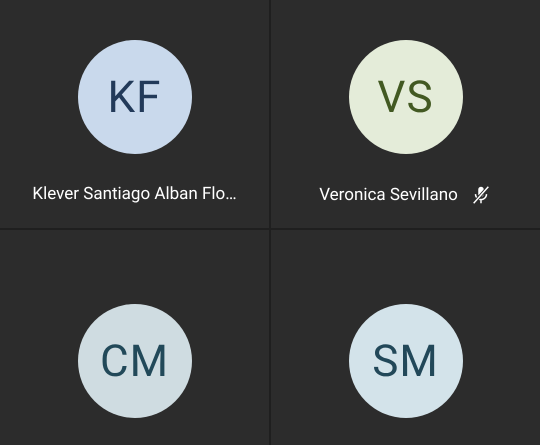  I want to click on avatar-initials: CM, so click(135, 361).